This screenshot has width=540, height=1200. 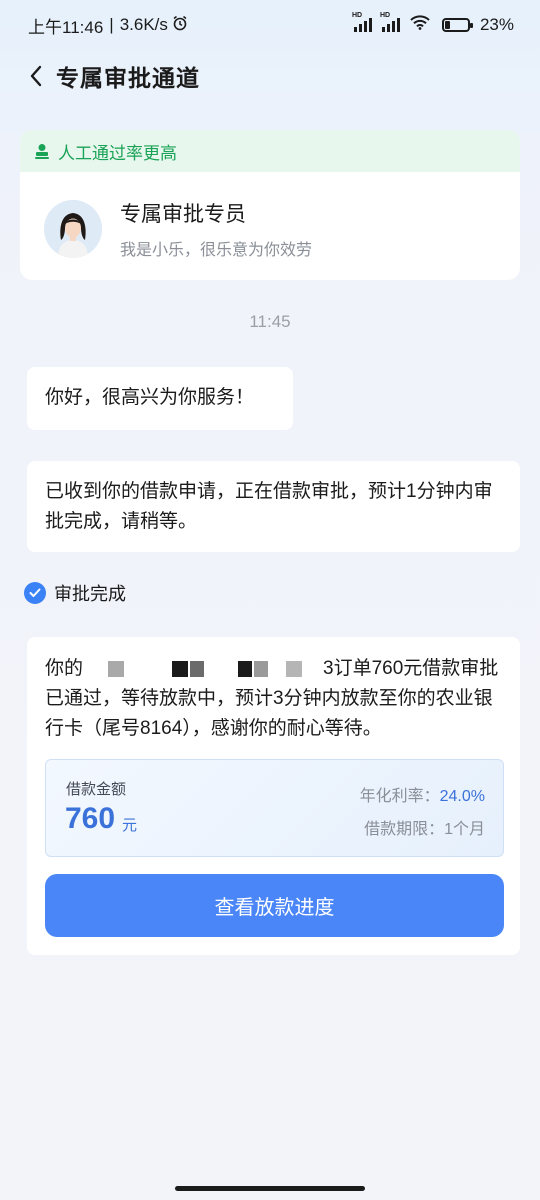 What do you see at coordinates (274, 808) in the screenshot?
I see `loan-summary: 借款金额 760 元 年化利率：24.0% 借款期限：1个月` at bounding box center [274, 808].